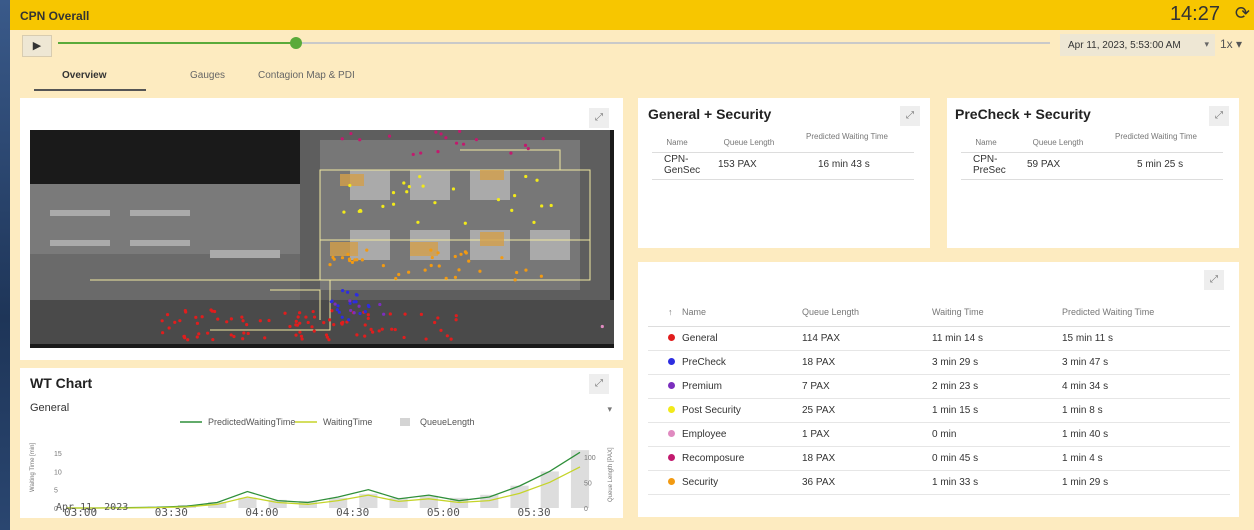  What do you see at coordinates (671, 433) in the screenshot?
I see `status-dot` at bounding box center [671, 433].